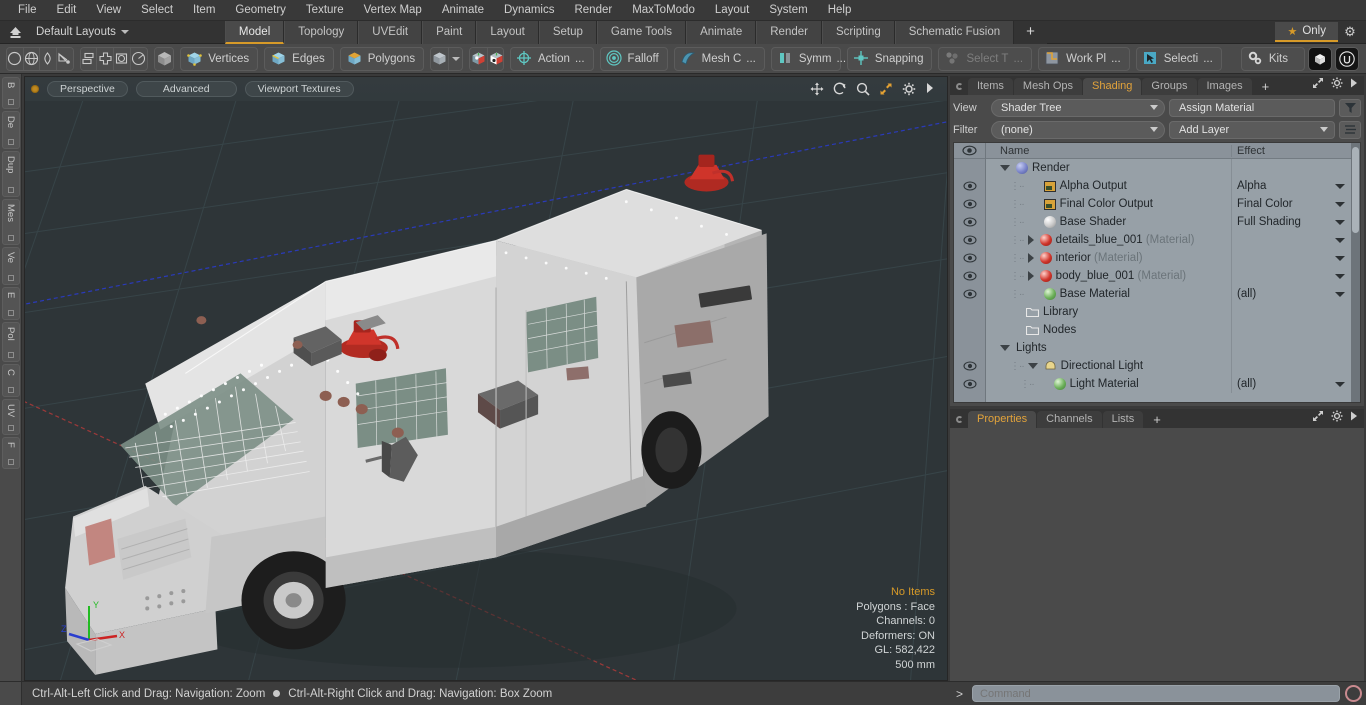 Image resolution: width=1366 pixels, height=705 pixels. Describe the element at coordinates (10, 453) in the screenshot. I see `left-strip-item-falloff: F` at that location.